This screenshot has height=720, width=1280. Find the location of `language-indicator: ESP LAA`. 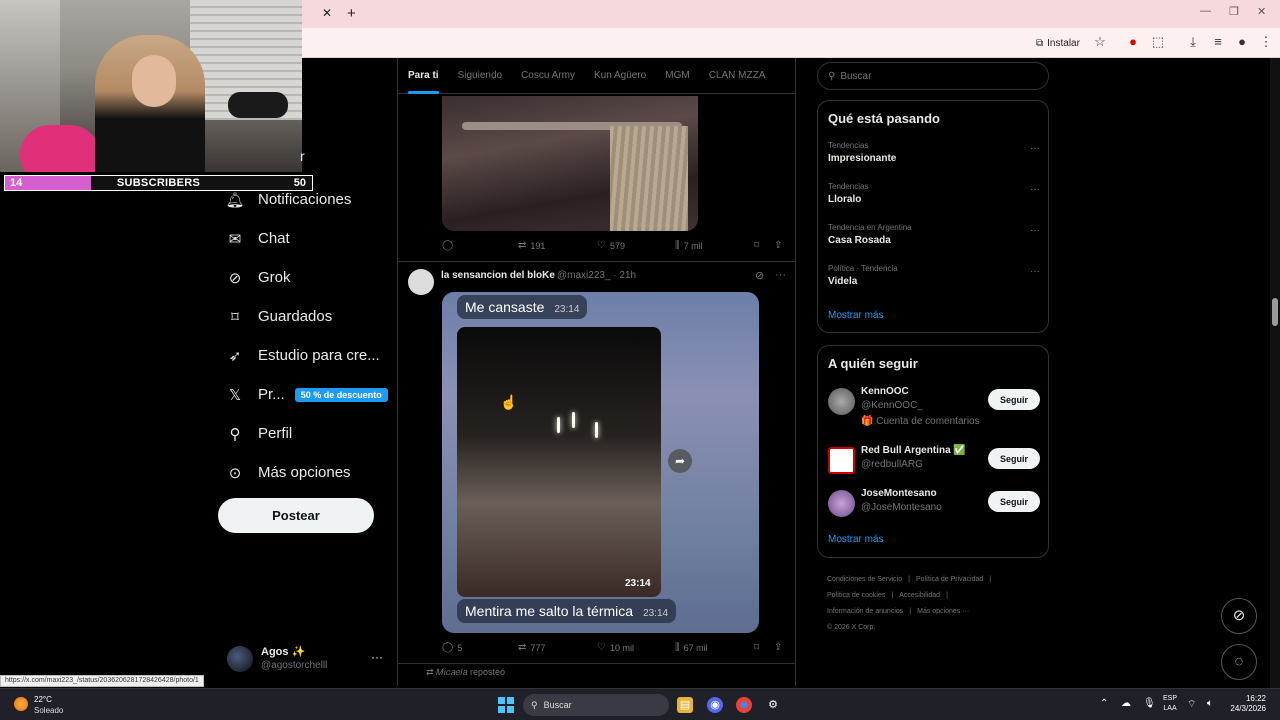

language-indicator: ESP LAA is located at coordinates (1170, 704).